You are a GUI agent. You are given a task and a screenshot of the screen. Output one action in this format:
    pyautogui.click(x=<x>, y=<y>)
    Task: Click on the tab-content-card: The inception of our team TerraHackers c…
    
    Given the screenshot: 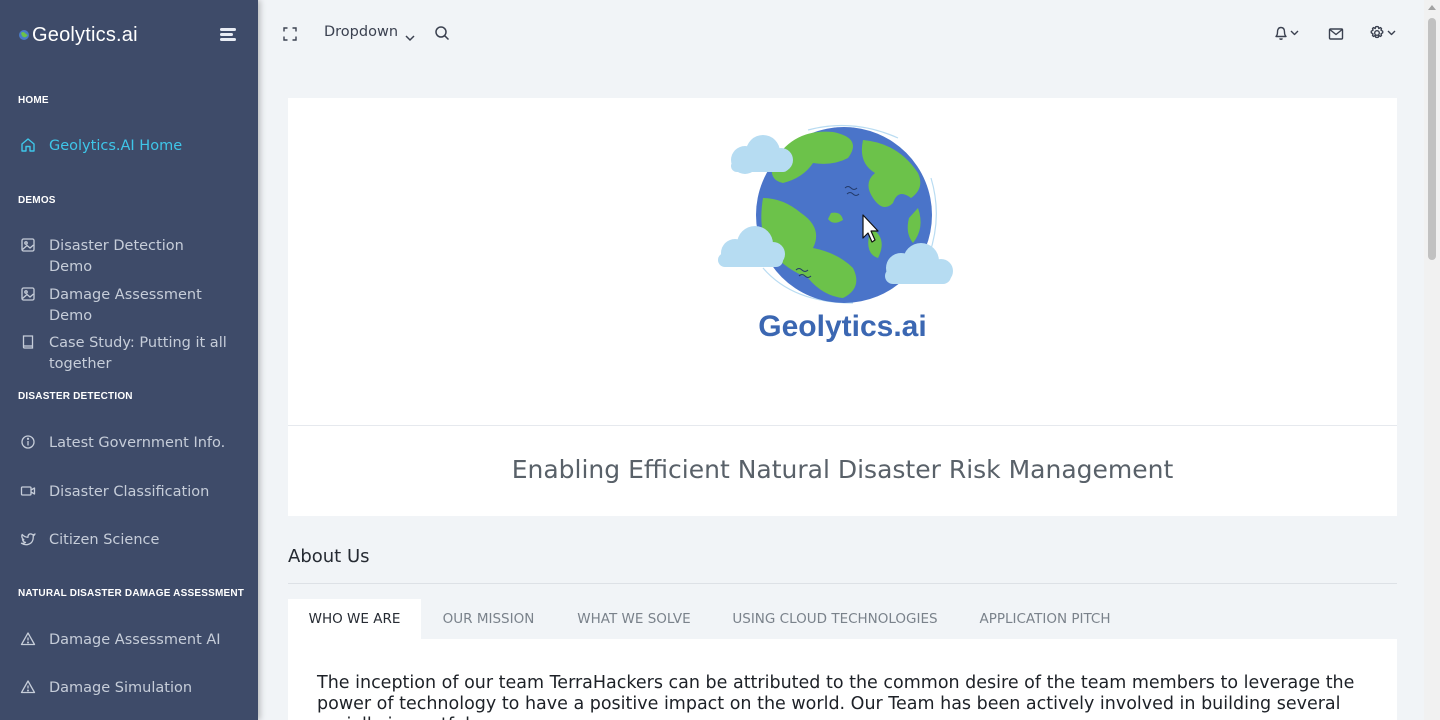 What is the action you would take?
    pyautogui.click(x=842, y=679)
    